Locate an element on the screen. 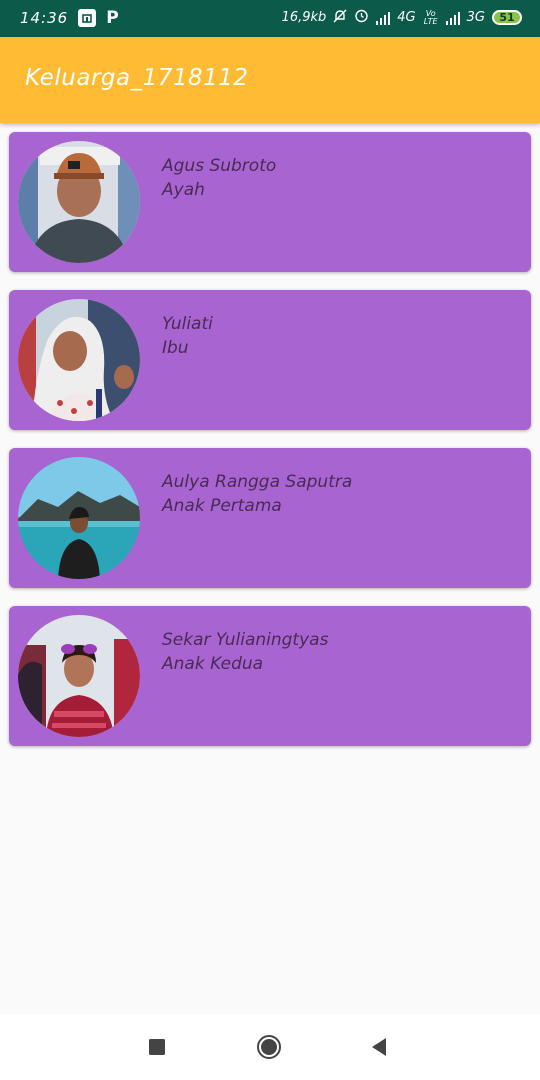  mi-icon is located at coordinates (87, 18).